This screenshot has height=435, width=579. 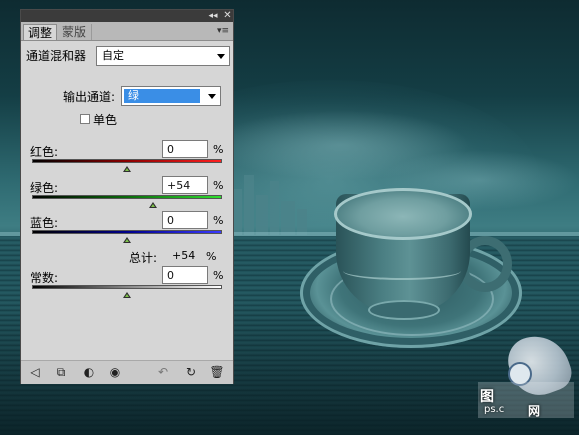 What do you see at coordinates (213, 16) in the screenshot?
I see `collapse-icon: ◂◂` at bounding box center [213, 16].